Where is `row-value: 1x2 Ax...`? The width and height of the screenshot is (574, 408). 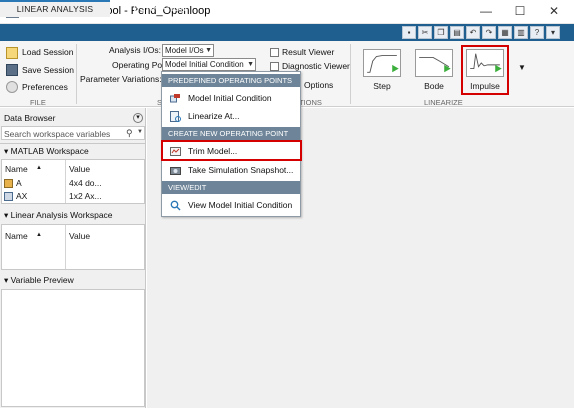 row-value: 1x2 Ax... is located at coordinates (85, 196).